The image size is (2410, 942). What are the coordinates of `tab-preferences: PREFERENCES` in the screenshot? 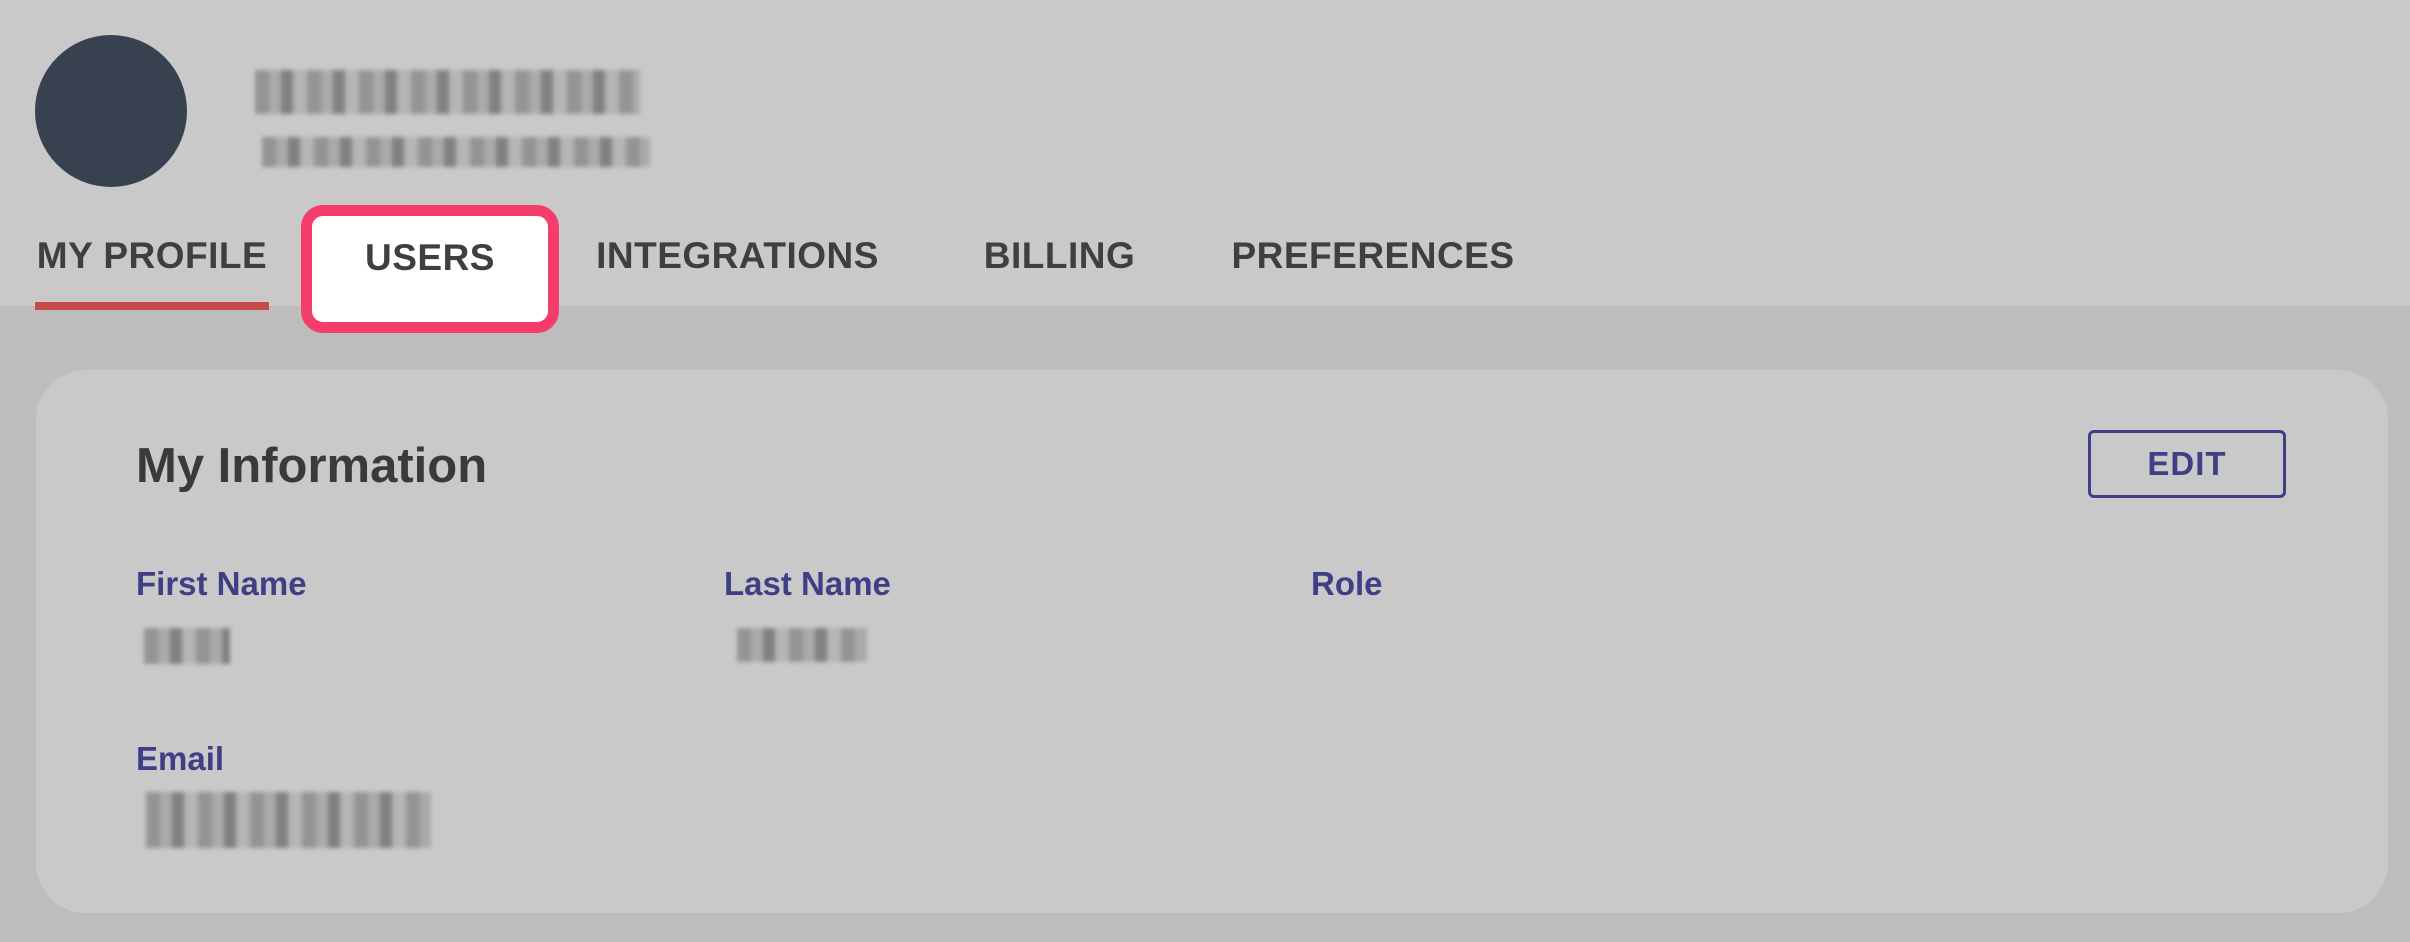 It's located at (1372, 255).